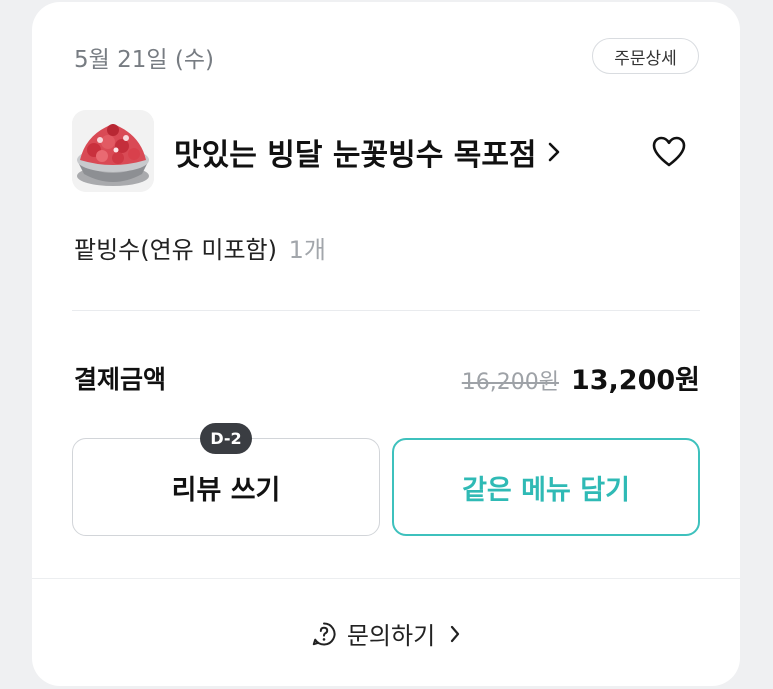  What do you see at coordinates (669, 152) in the screenshot?
I see `heart-outline-icon` at bounding box center [669, 152].